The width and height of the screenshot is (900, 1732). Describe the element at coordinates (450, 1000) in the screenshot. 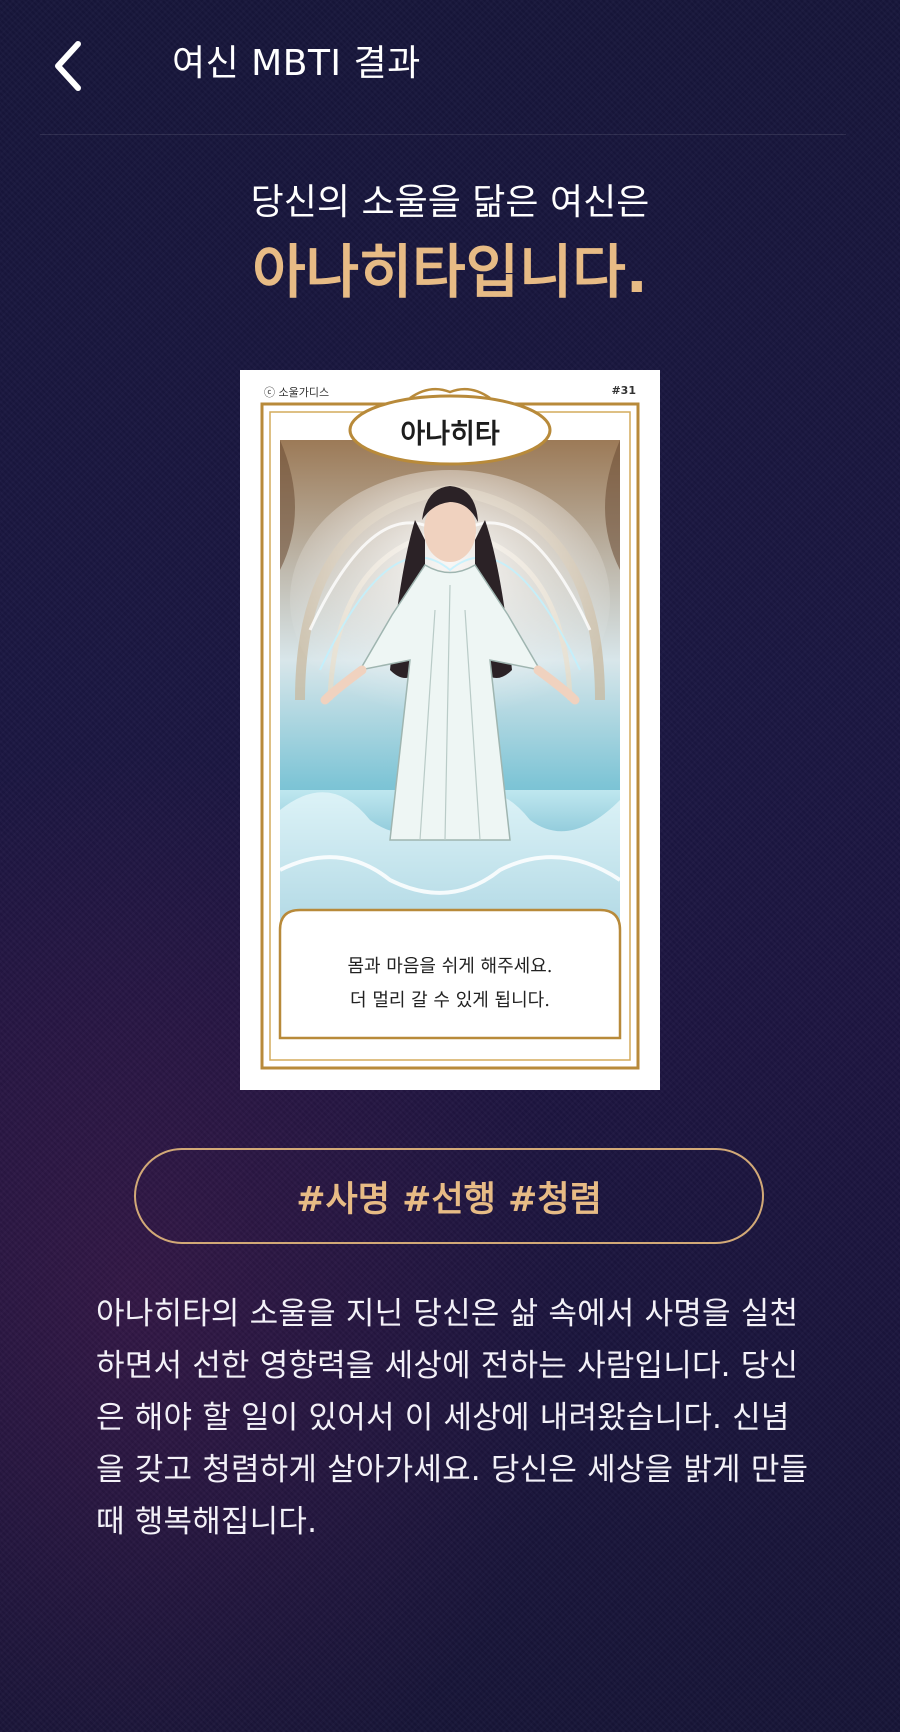

I see `card-message-line: 더 멀리 갈 수 있게 됩니다.` at that location.